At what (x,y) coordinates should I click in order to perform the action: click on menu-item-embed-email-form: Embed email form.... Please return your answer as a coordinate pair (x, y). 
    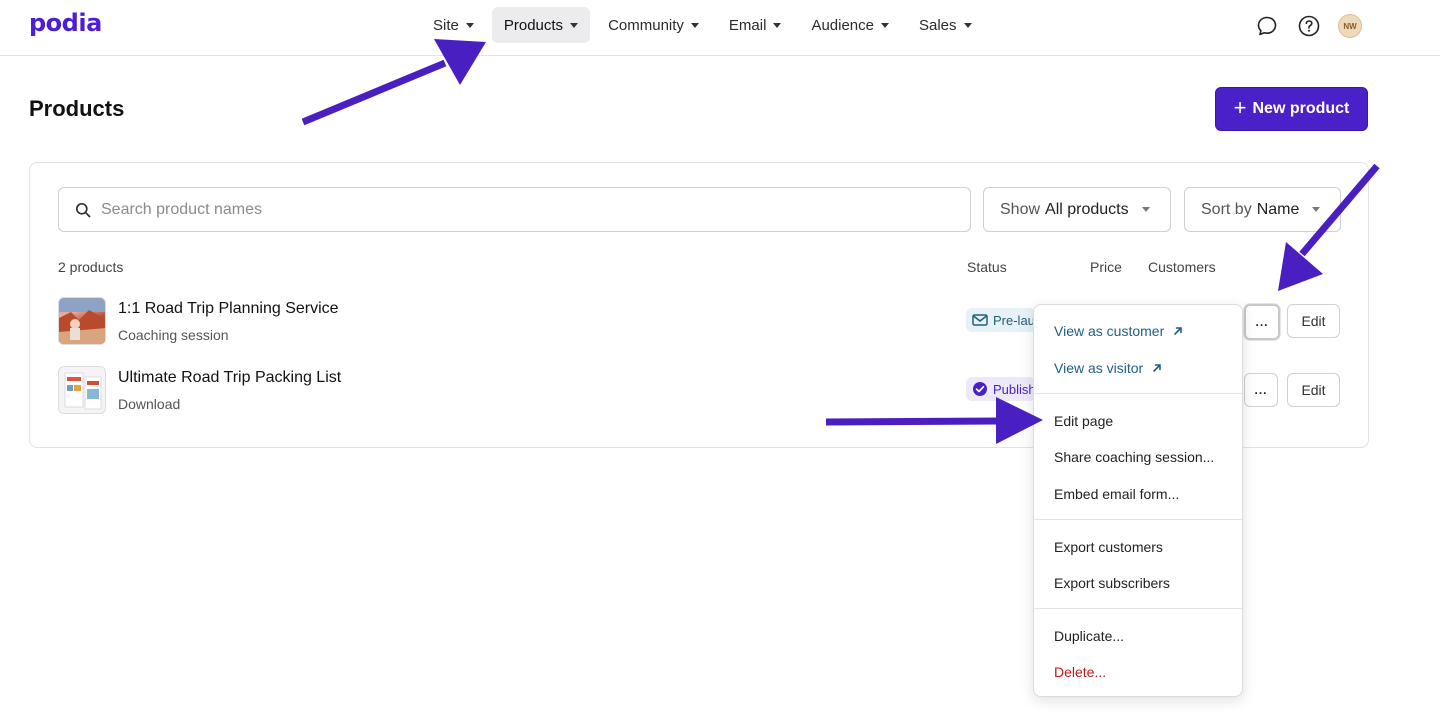
    Looking at the image, I should click on (1116, 494).